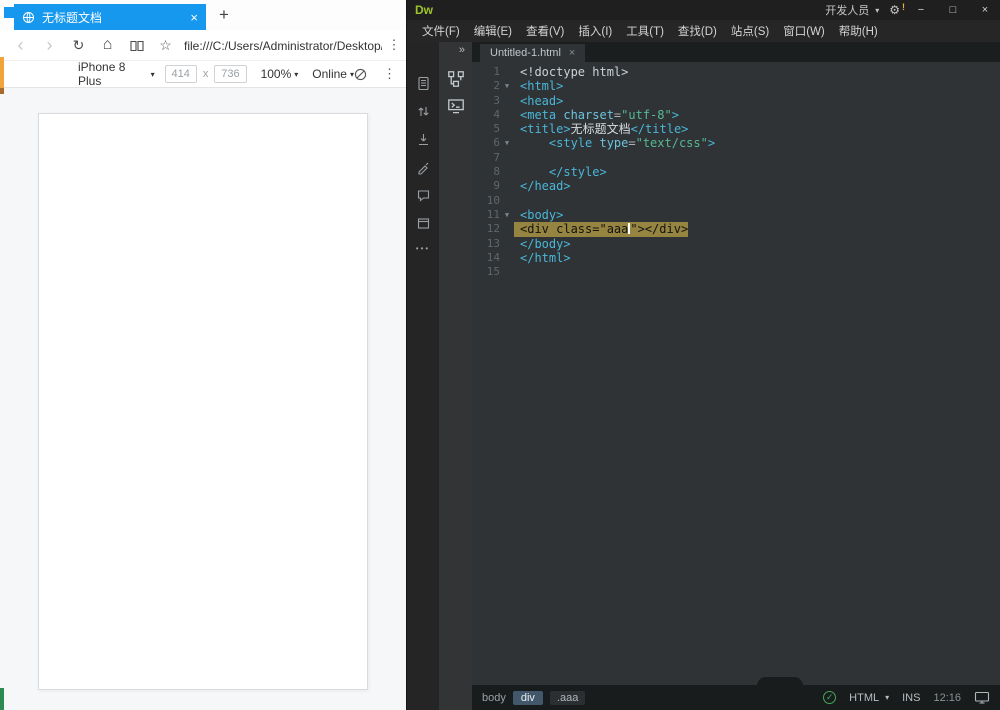 The width and height of the screenshot is (1000, 710). What do you see at coordinates (736, 186) in the screenshot?
I see `code-line: 9 </head>` at bounding box center [736, 186].